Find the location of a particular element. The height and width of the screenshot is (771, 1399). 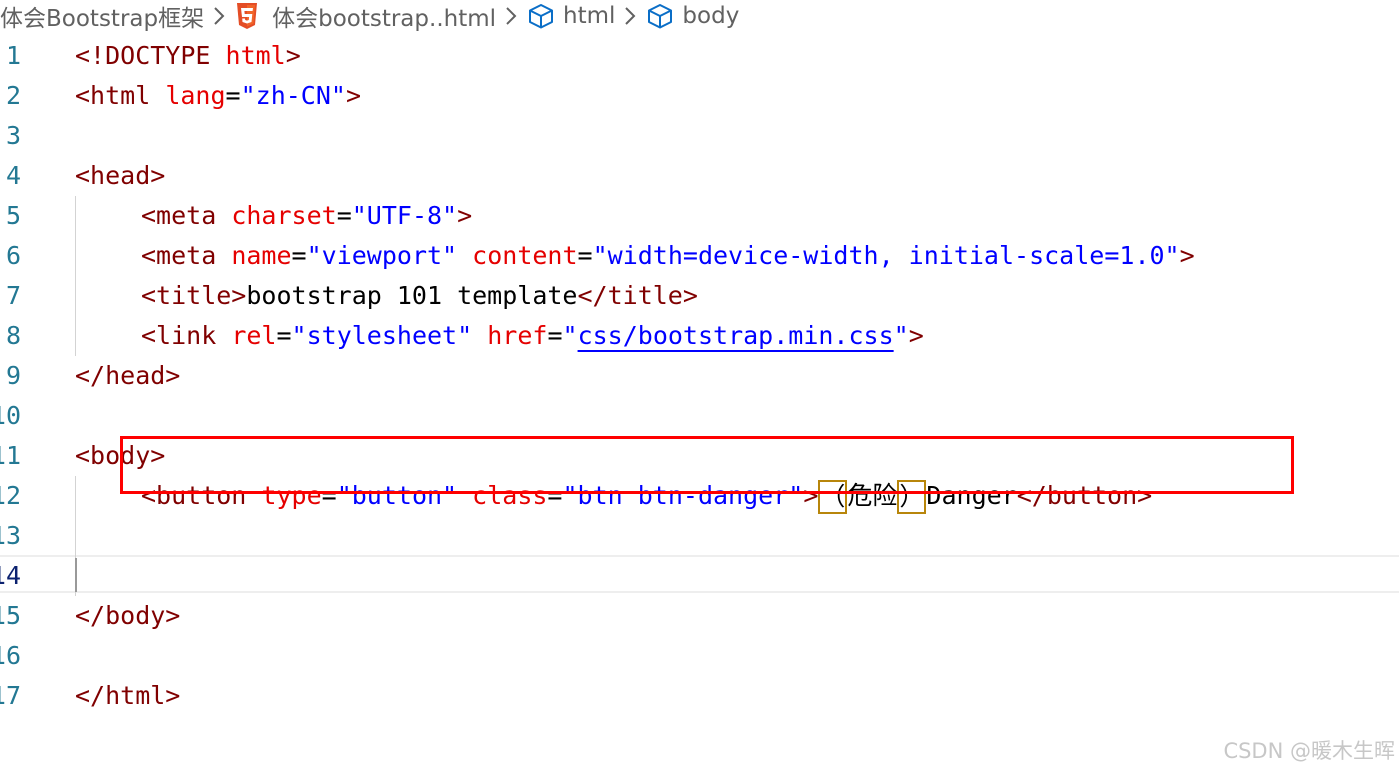

code-line: 13 is located at coordinates (699, 536).